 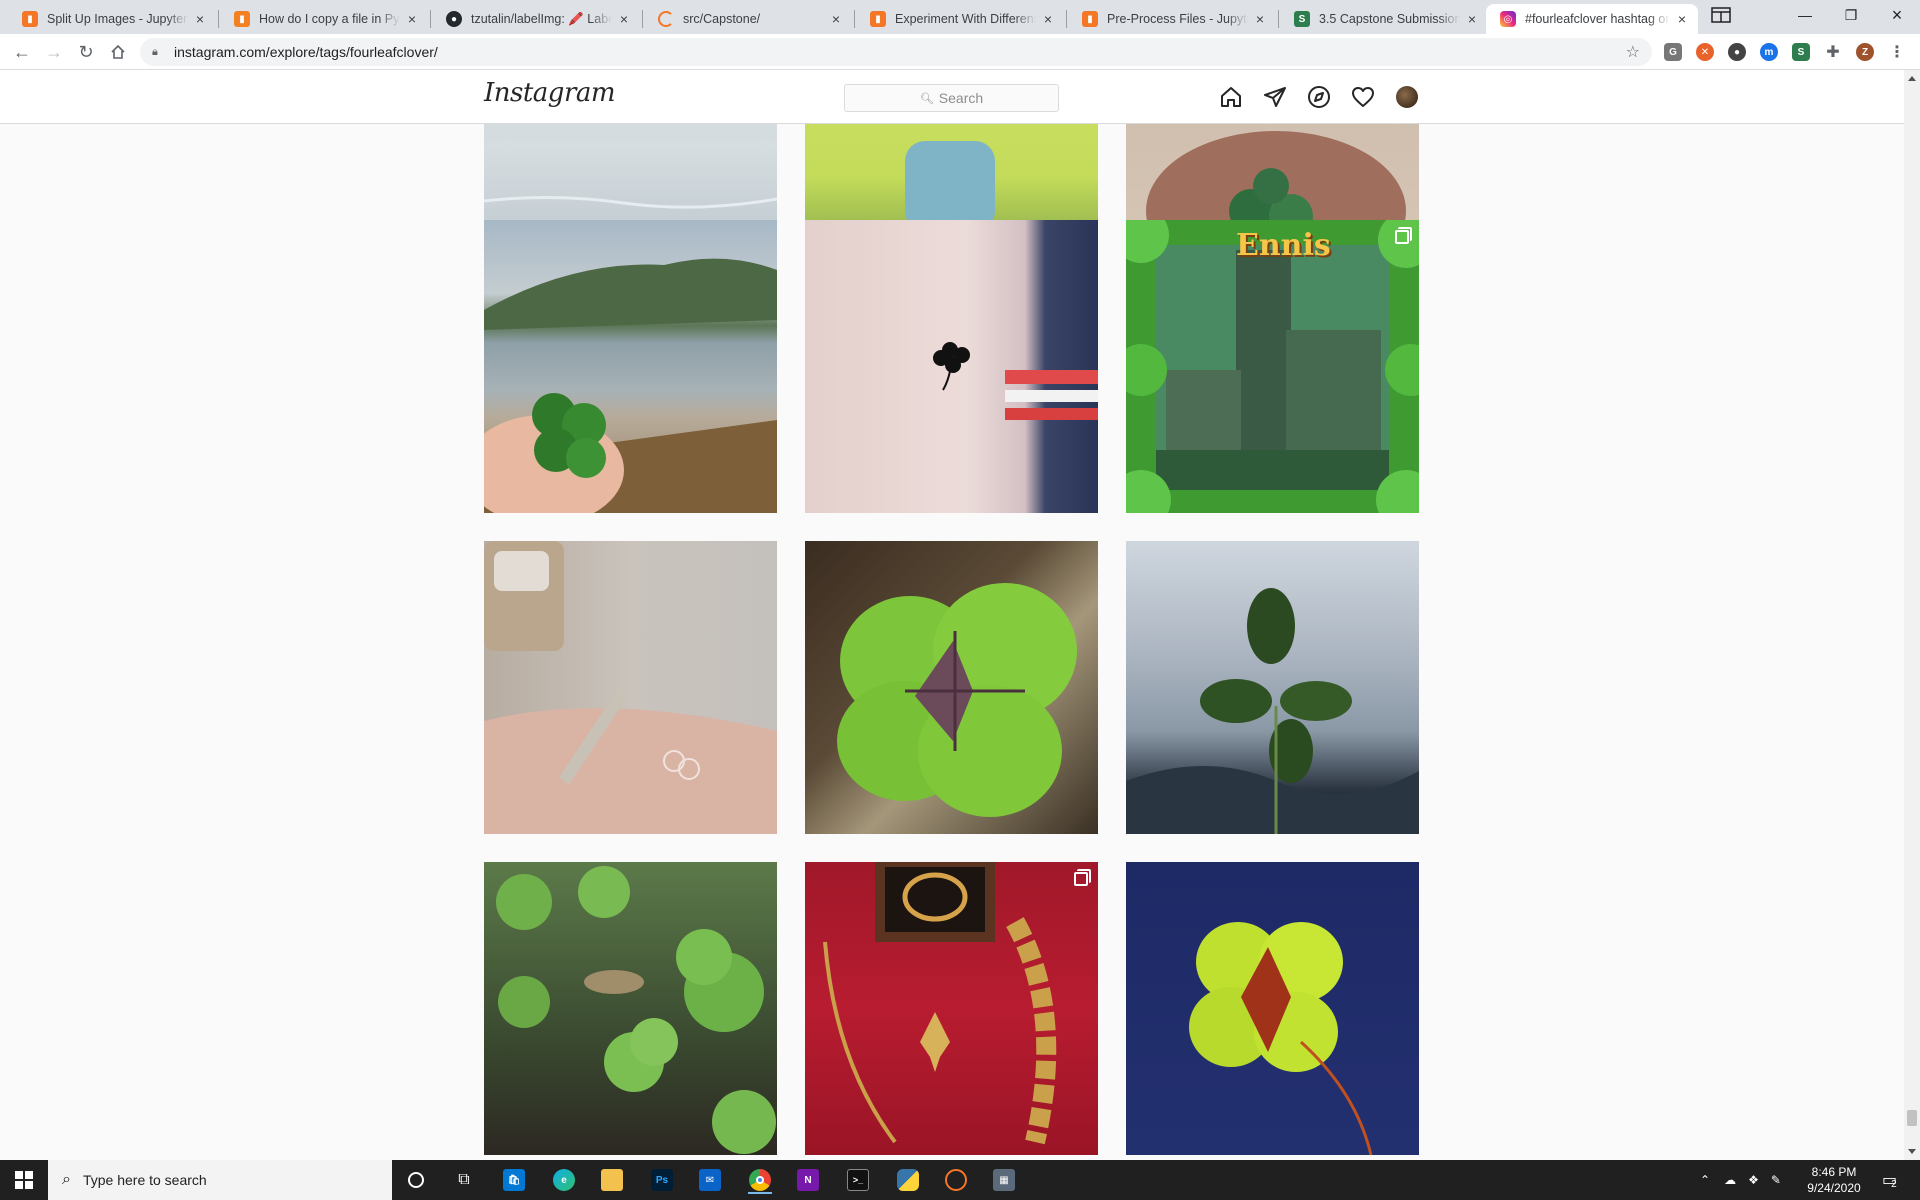 What do you see at coordinates (1912, 1151) in the screenshot?
I see `scroll-down-icon` at bounding box center [1912, 1151].